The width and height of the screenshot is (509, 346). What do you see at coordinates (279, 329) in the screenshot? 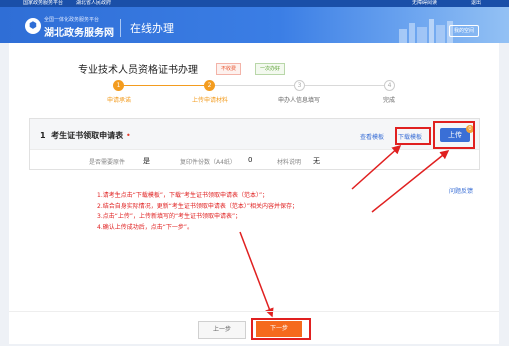
I see `next-step-button: 下一步` at bounding box center [279, 329].